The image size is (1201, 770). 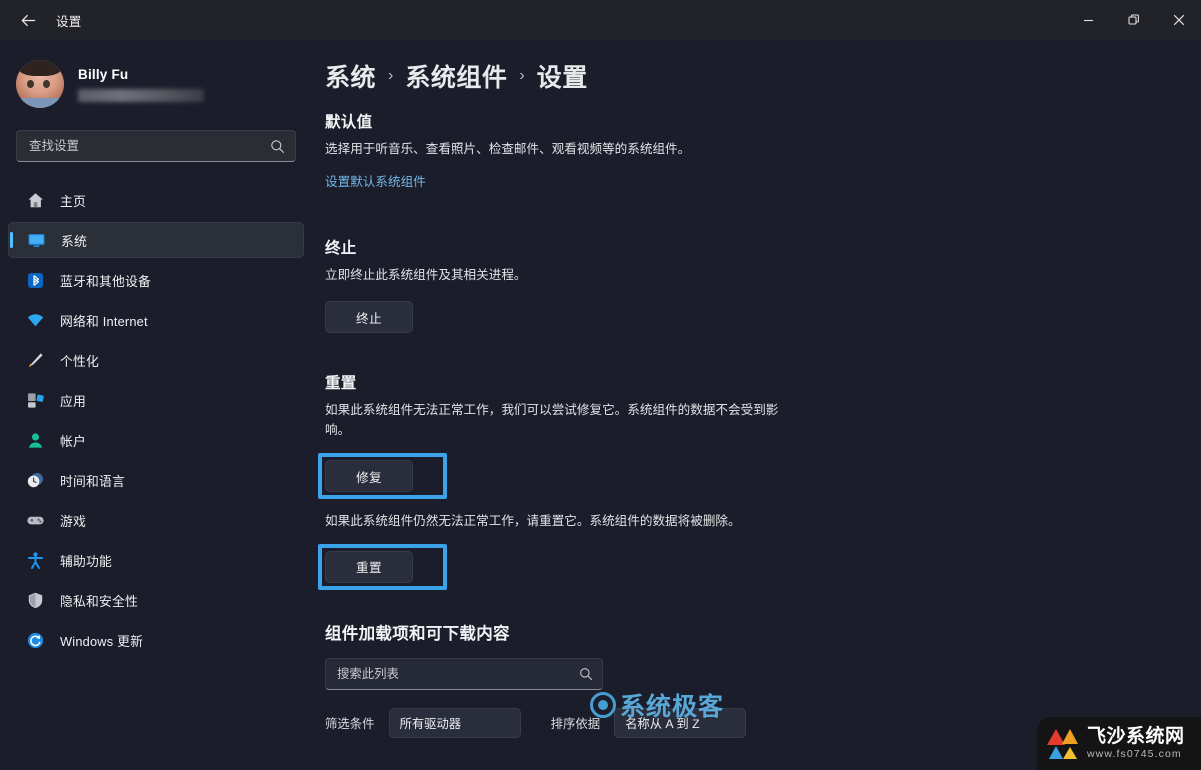 I want to click on sidebar-item-bluetooth: 蓝牙和其他设备, so click(x=156, y=280).